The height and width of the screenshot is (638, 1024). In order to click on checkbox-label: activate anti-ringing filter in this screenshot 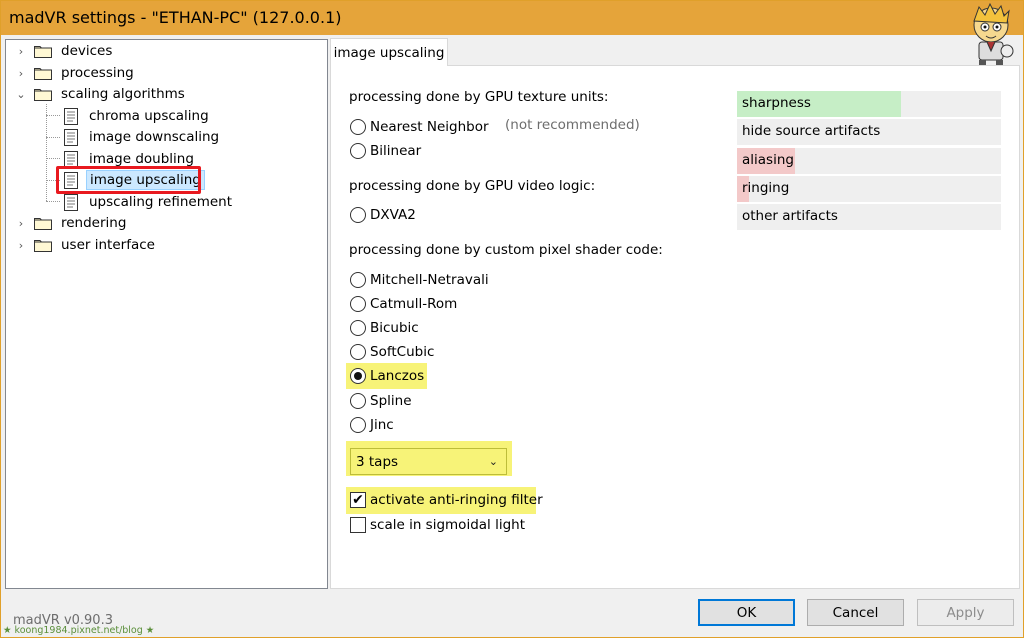, I will do `click(456, 500)`.